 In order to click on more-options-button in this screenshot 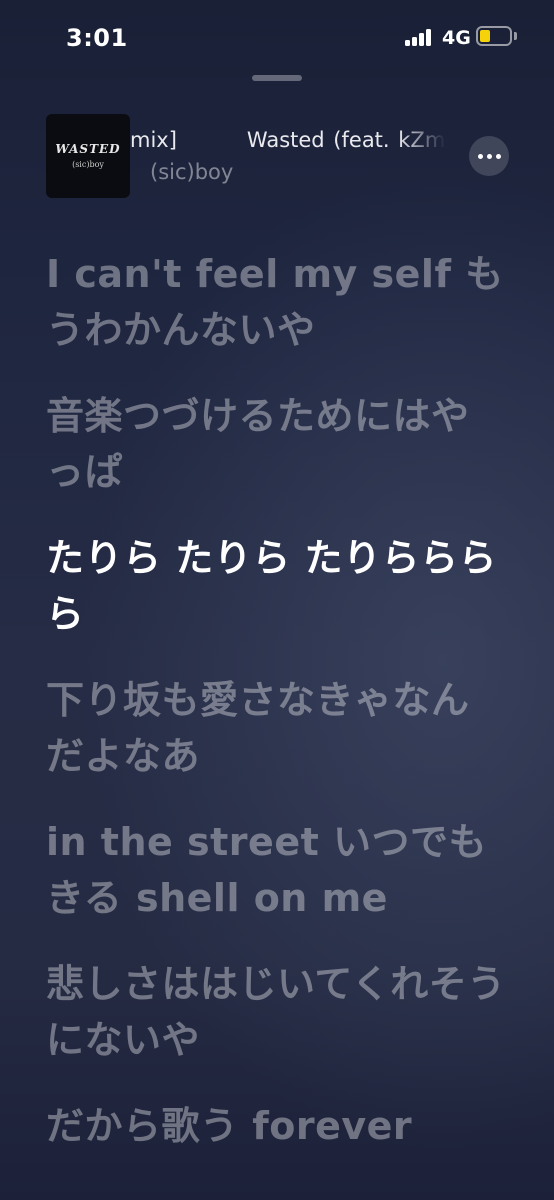, I will do `click(489, 156)`.